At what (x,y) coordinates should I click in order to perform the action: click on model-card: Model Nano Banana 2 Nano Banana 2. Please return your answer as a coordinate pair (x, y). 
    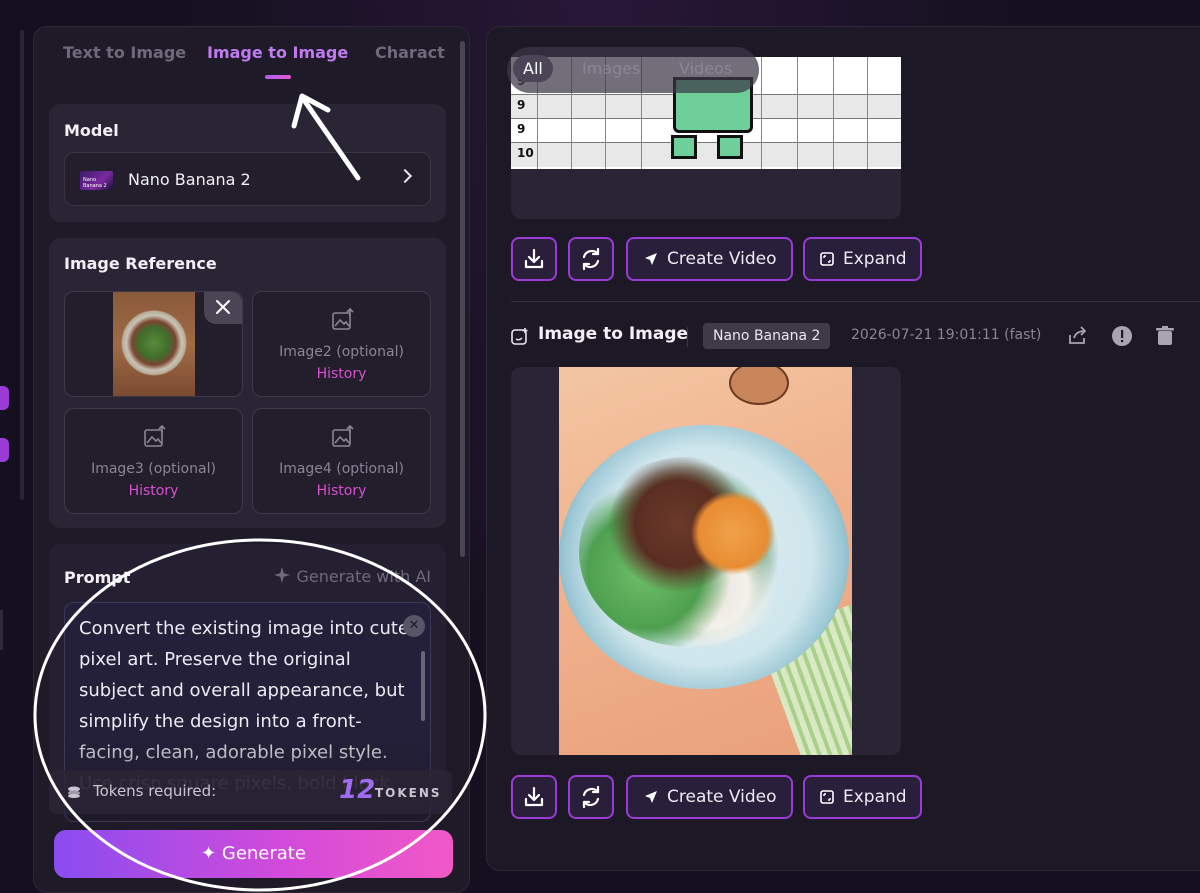
    Looking at the image, I should click on (247, 163).